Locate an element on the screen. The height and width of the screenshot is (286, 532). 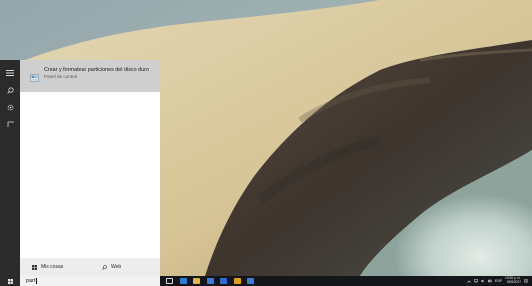
chrome-icon is located at coordinates (237, 281).